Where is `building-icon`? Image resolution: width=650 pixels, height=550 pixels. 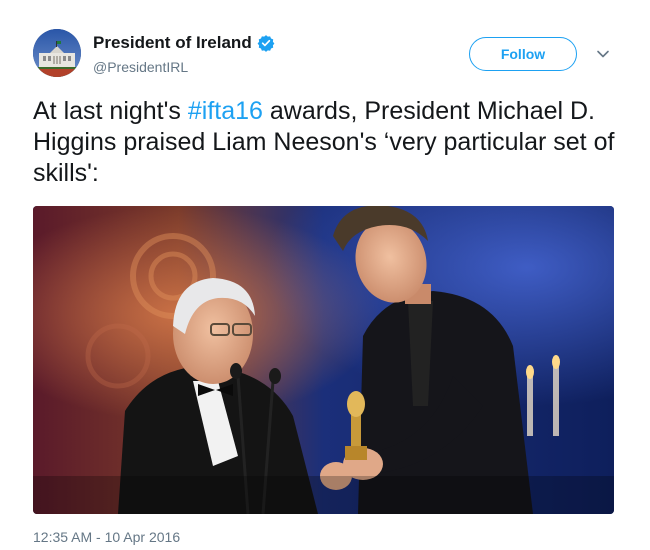
building-icon is located at coordinates (57, 53).